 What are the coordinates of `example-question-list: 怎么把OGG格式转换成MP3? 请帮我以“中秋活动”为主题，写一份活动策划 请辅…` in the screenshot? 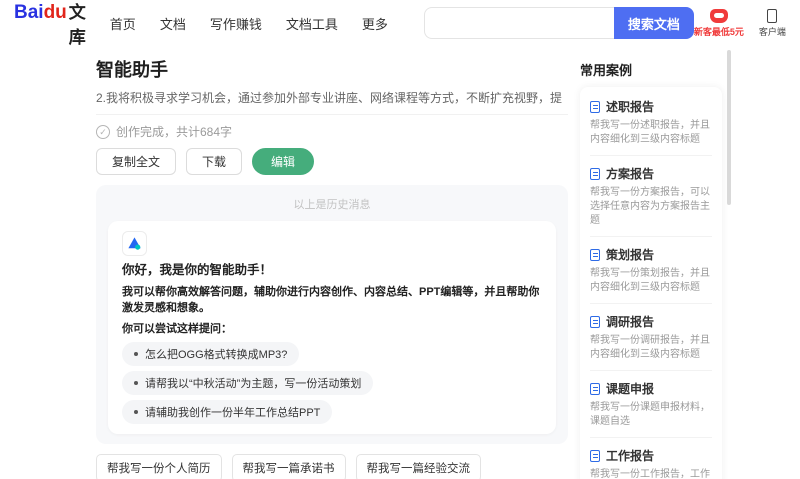 It's located at (332, 383).